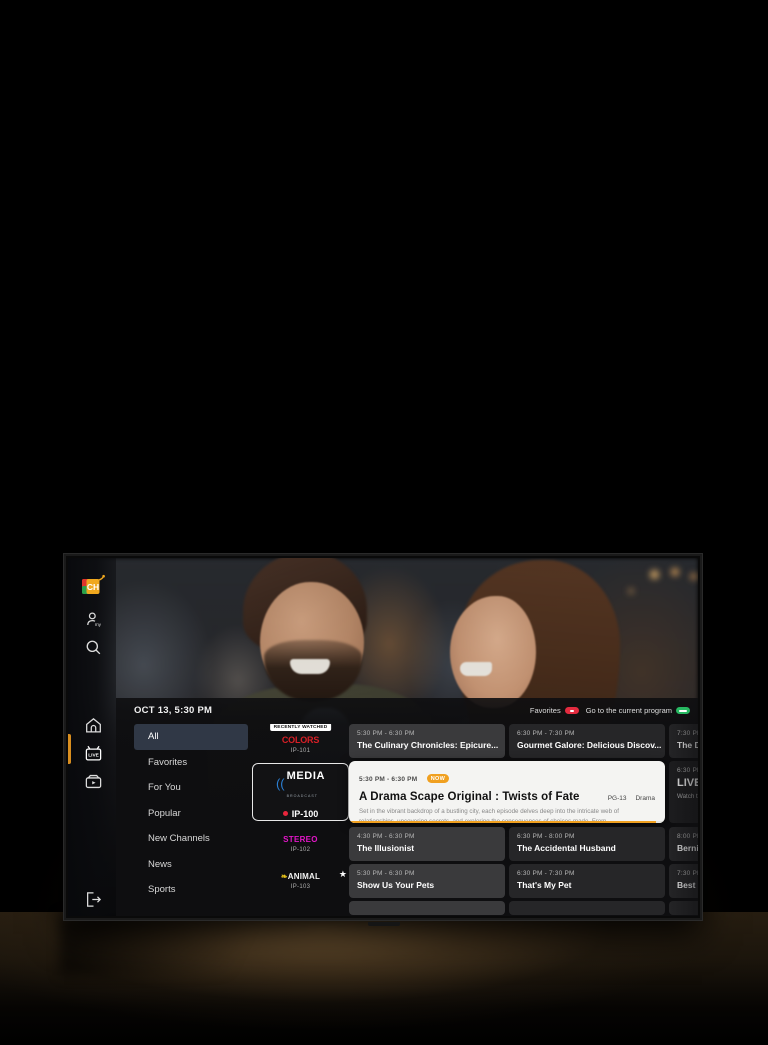 This screenshot has width=768, height=1045. I want to click on channel-logo-text: STEREO, so click(300, 839).